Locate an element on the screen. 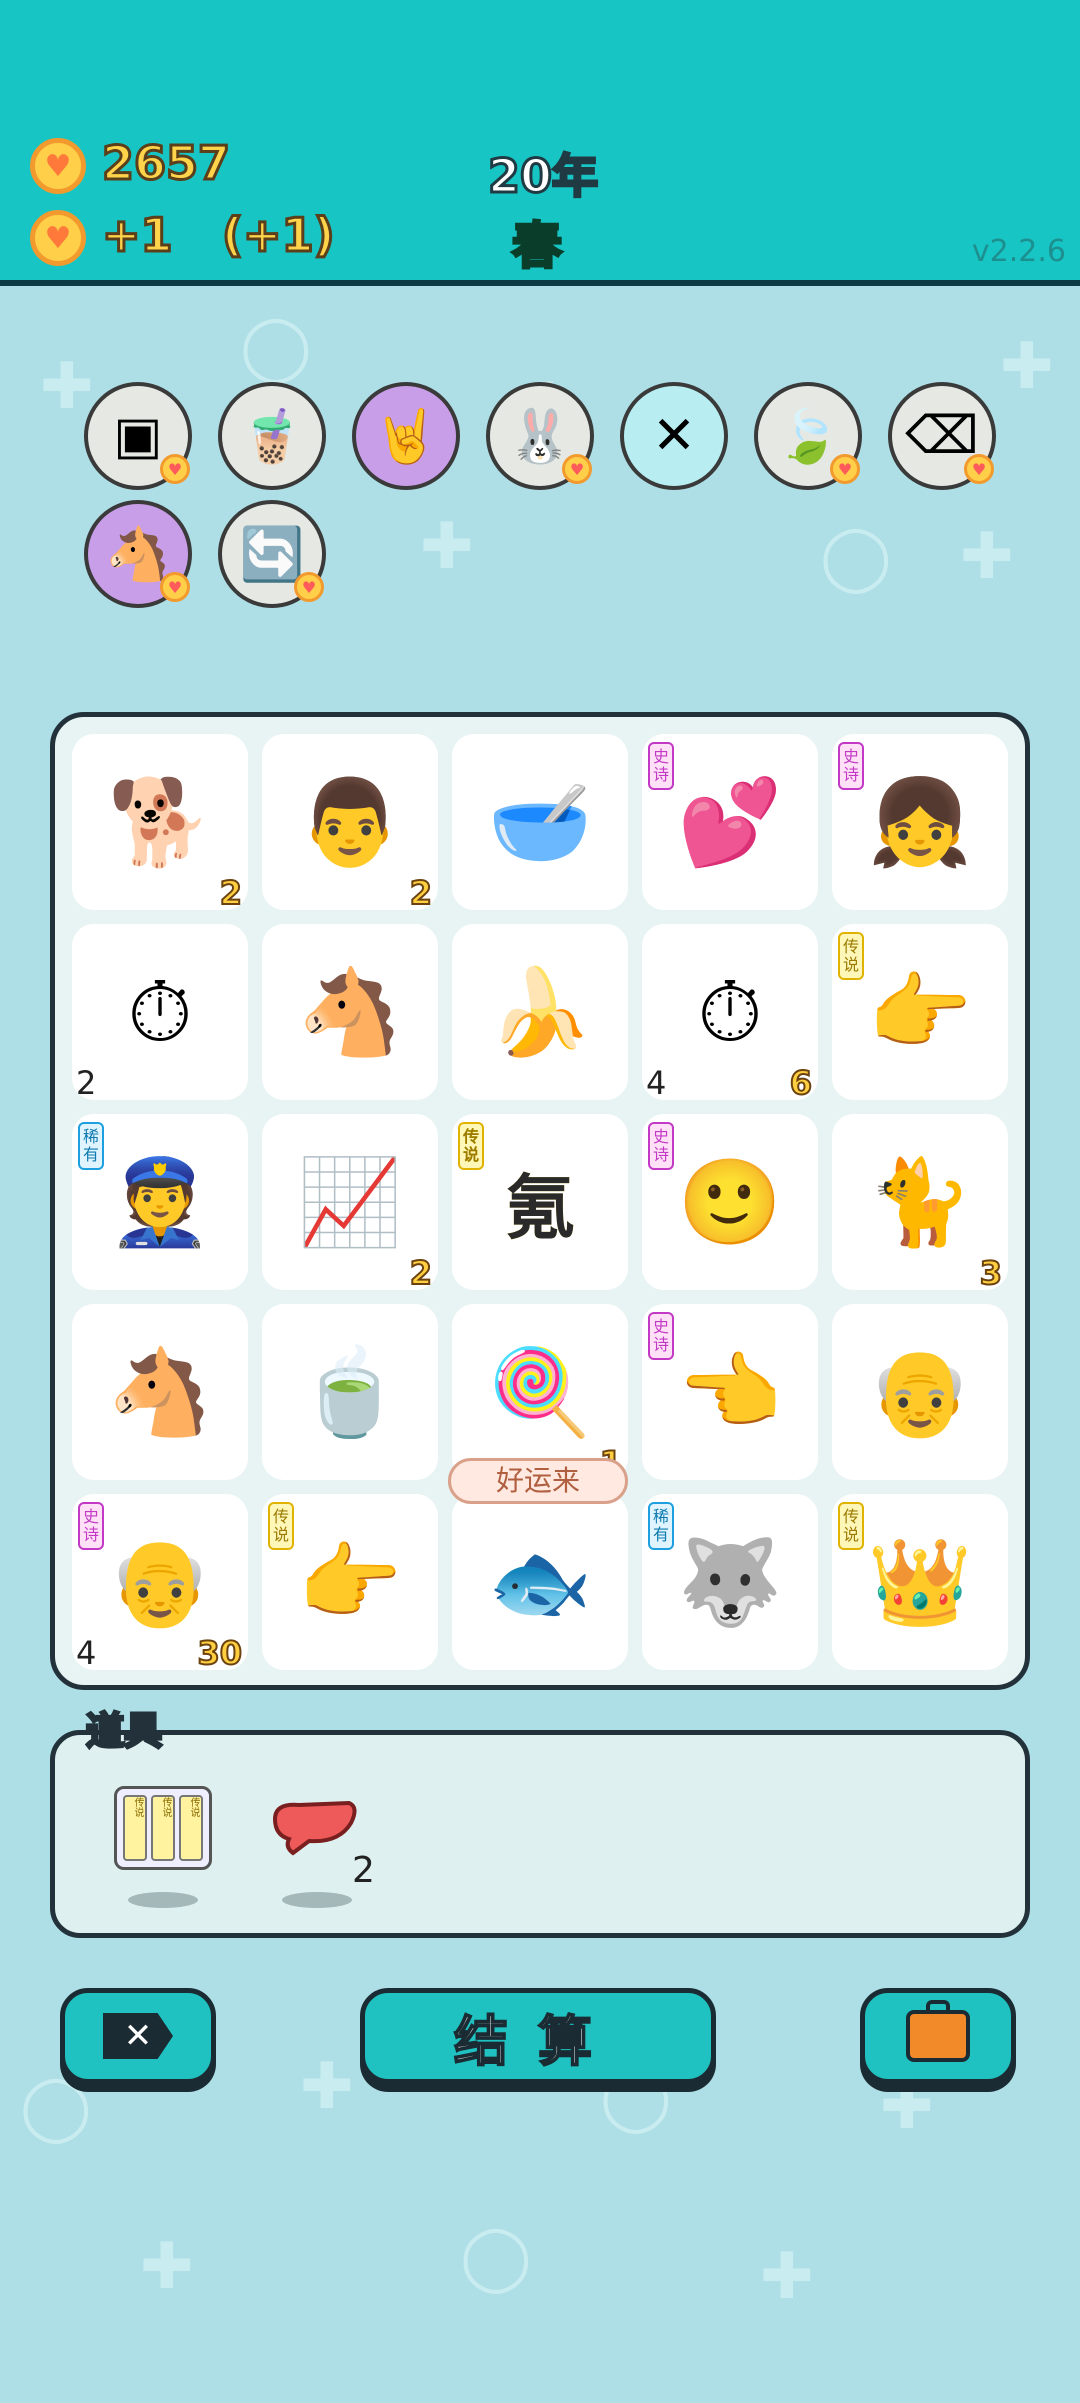  police-icon: 👮 稀有 is located at coordinates (160, 1202).